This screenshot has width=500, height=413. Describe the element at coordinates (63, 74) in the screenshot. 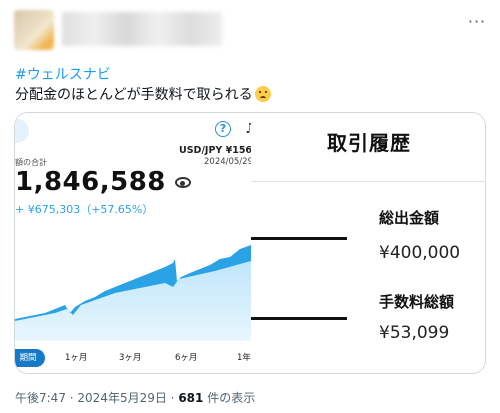

I see `hashtag-link: #ウェルスナビ` at that location.